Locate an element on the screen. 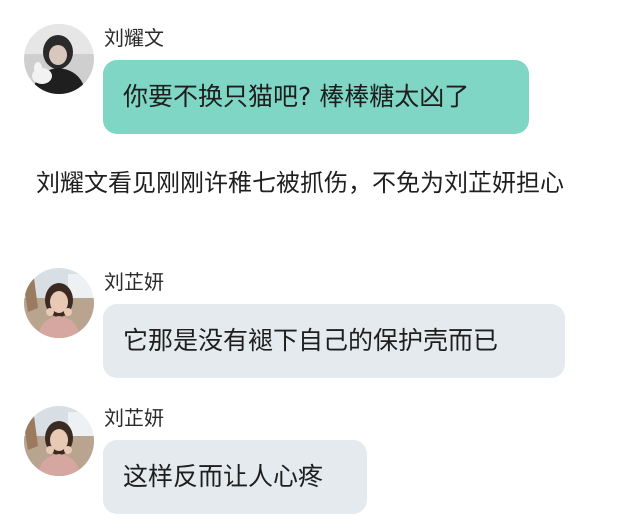 This screenshot has width=640, height=525. avatar-liu-yaowen is located at coordinates (59, 59).